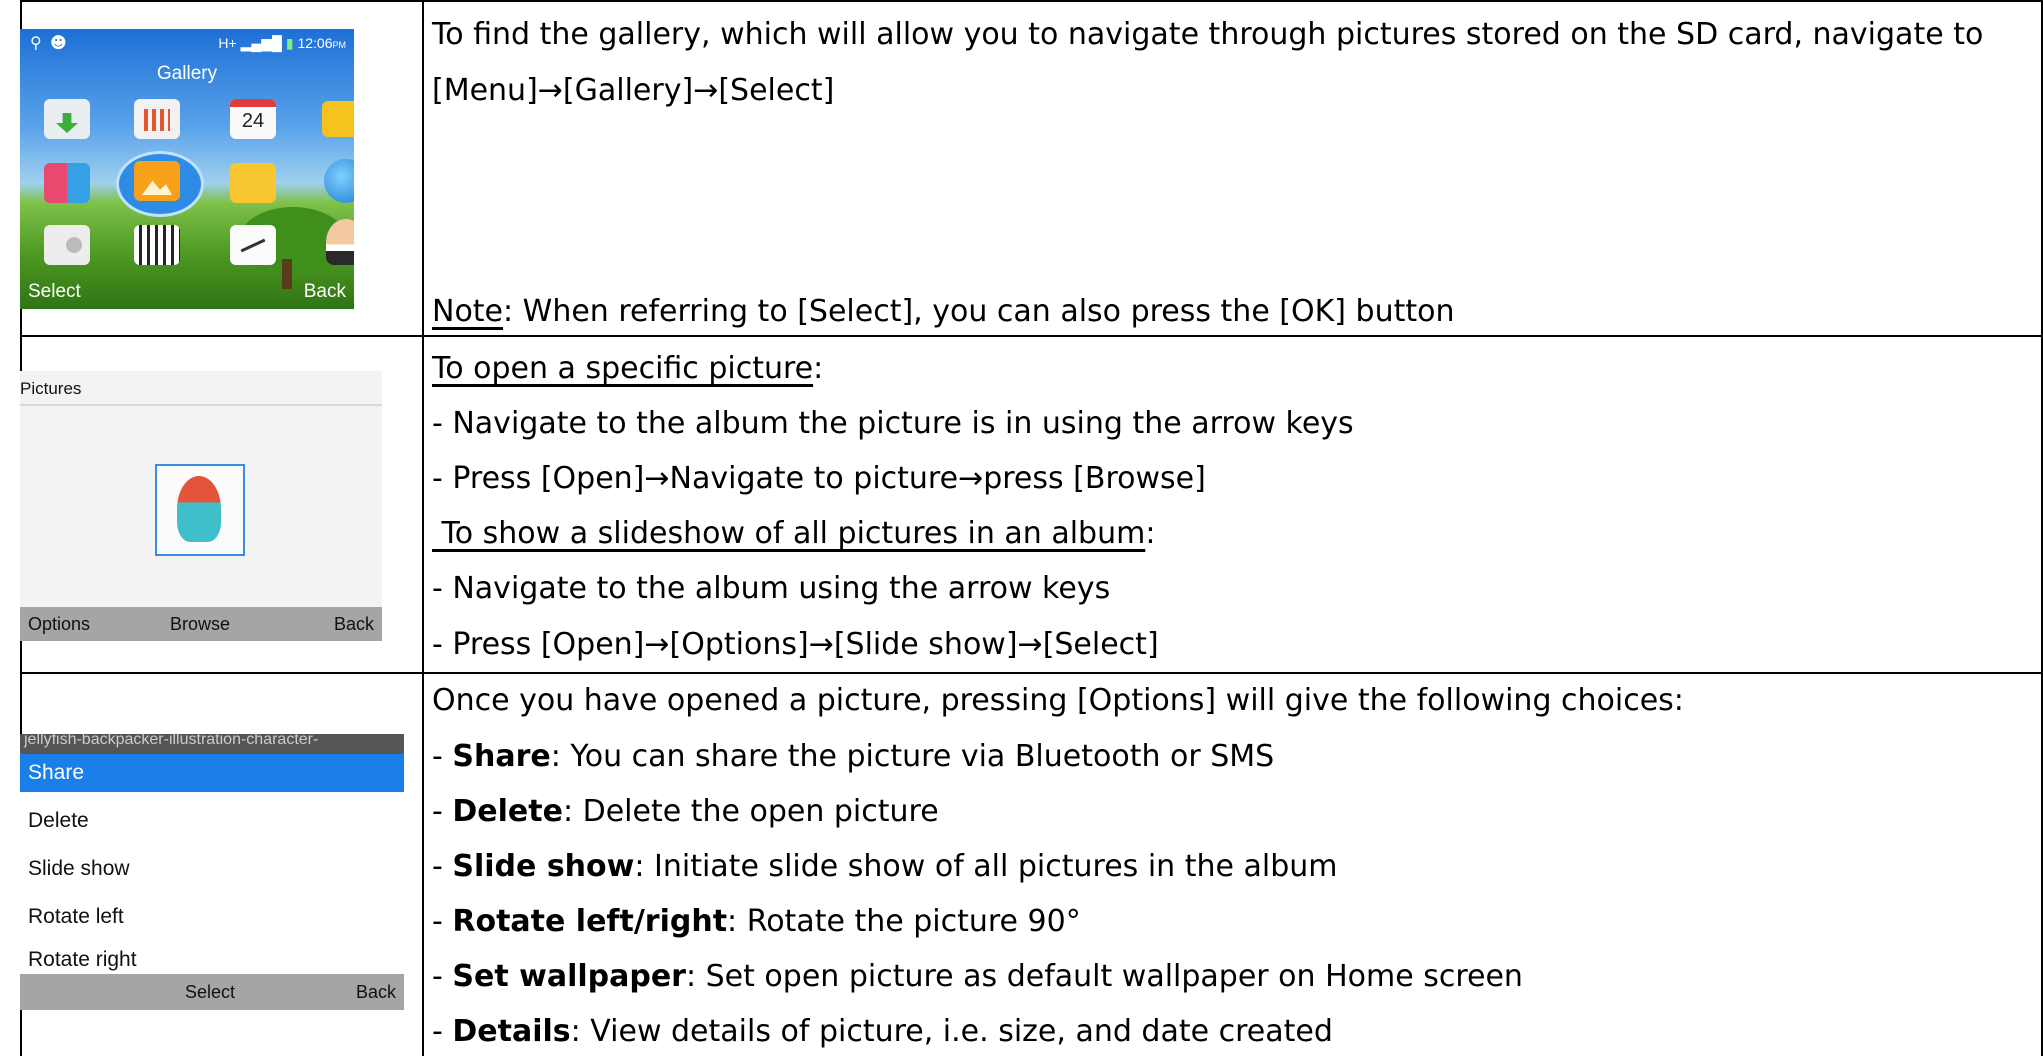  I want to click on status-bar: H+ ▂▄▆█ ▮ 12:06PM, so click(282, 43).